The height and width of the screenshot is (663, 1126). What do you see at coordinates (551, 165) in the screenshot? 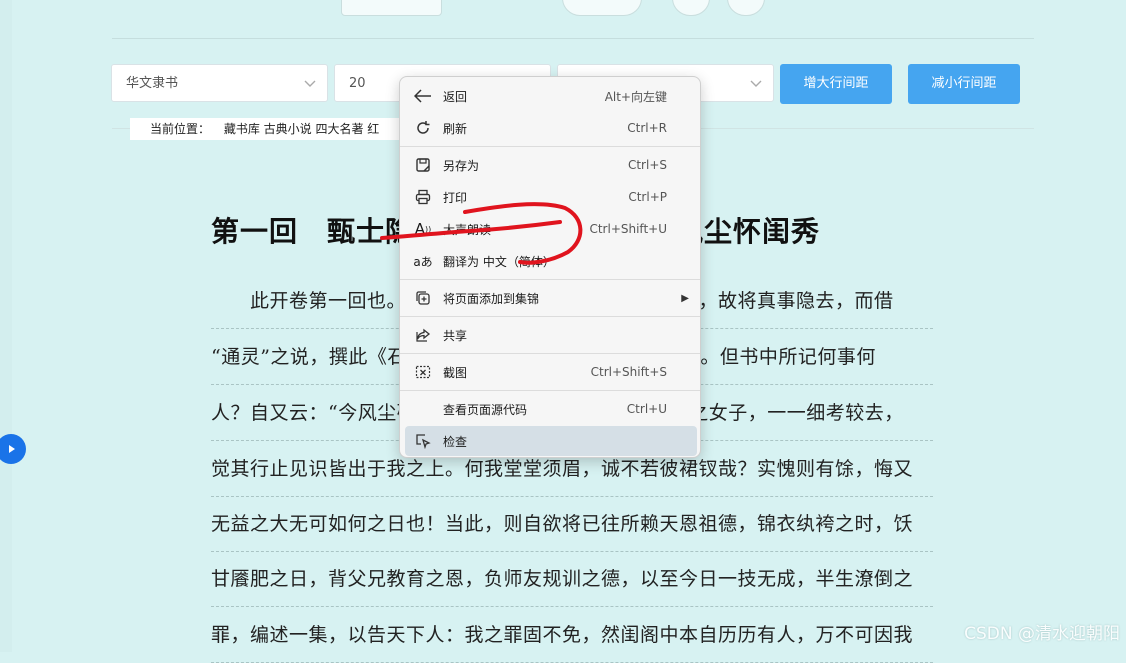
I see `menu-item-save-as: 另存为 Ctrl+S` at bounding box center [551, 165].